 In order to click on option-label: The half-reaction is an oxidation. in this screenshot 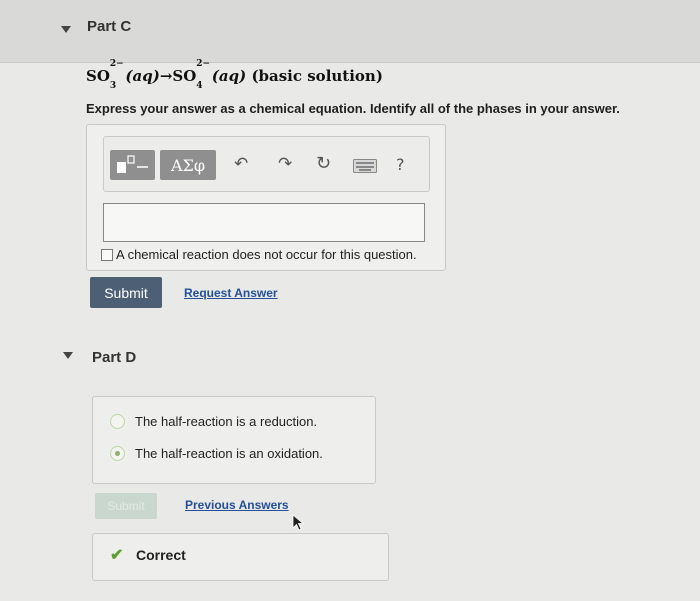, I will do `click(229, 453)`.